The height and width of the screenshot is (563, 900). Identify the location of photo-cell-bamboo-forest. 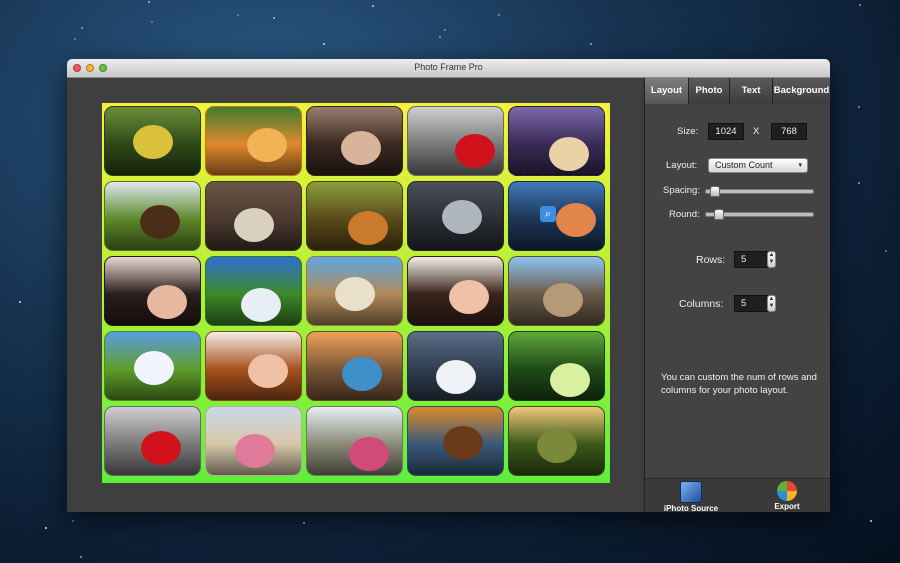
(556, 366).